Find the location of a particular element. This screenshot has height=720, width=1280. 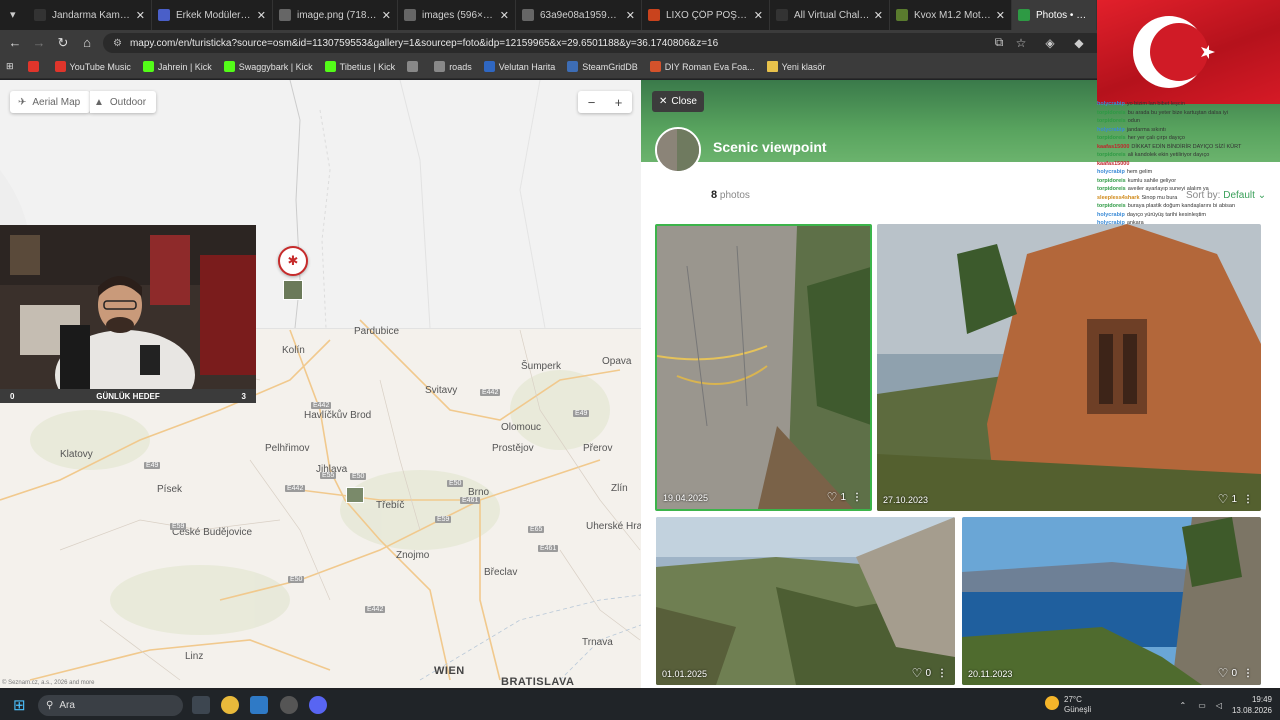

browser-tab: Kvox M1.2 Motosiklet ✕ is located at coordinates (951, 15).